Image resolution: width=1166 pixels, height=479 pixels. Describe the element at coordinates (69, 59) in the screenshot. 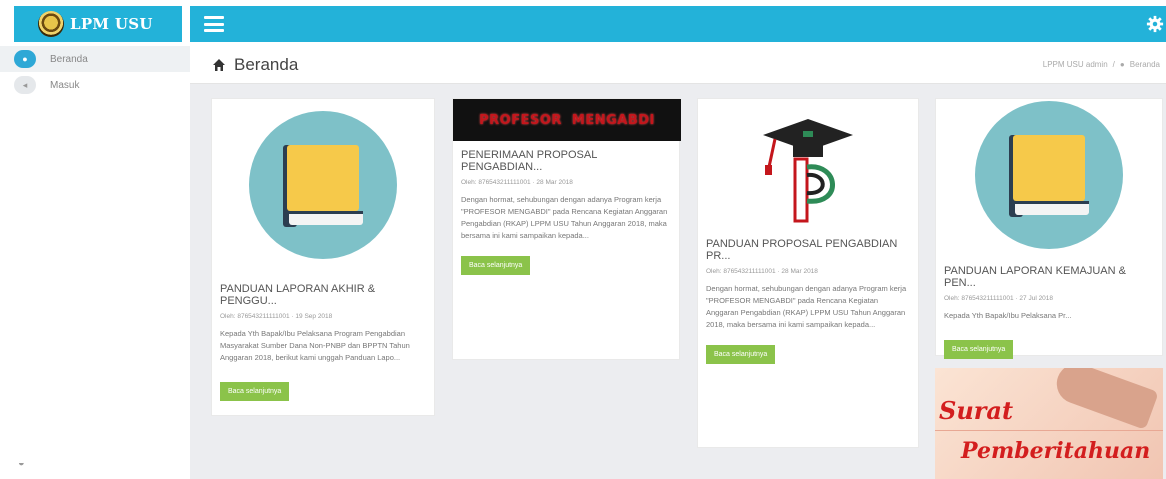

I see `sidebar-item-label: Beranda` at that location.